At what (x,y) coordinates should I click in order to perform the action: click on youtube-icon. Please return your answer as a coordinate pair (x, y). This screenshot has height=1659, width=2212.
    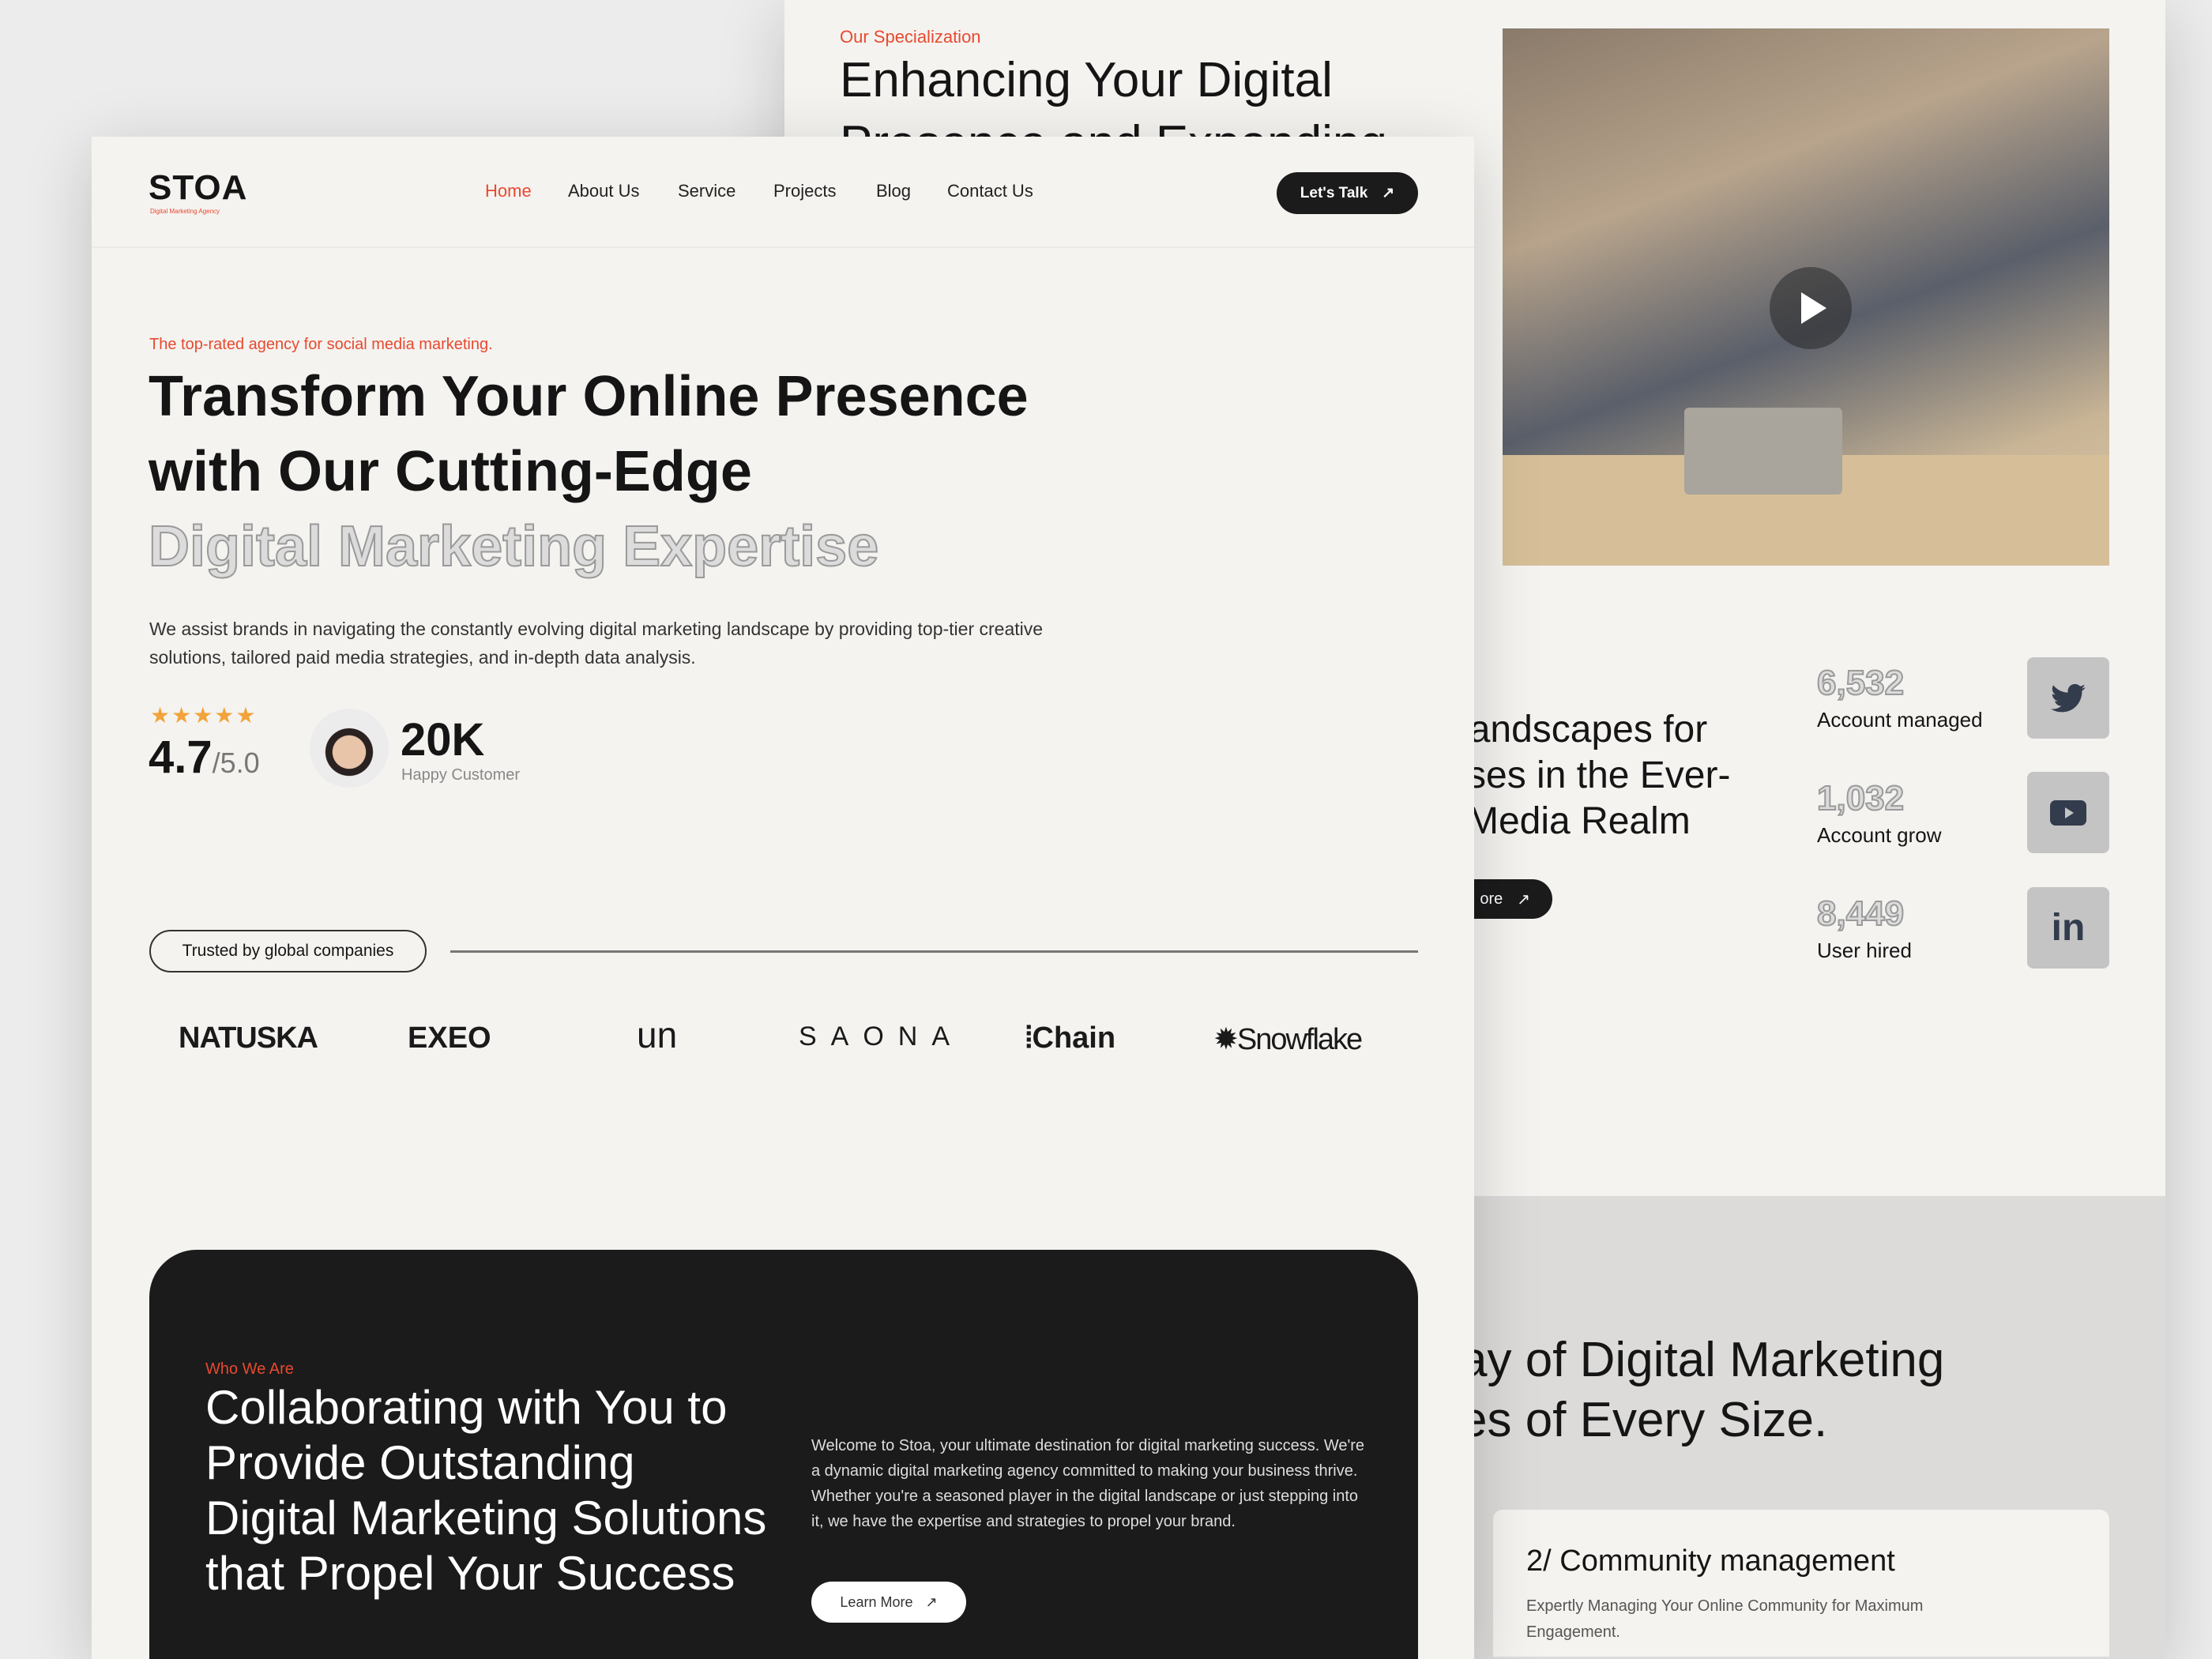
    Looking at the image, I should click on (2068, 813).